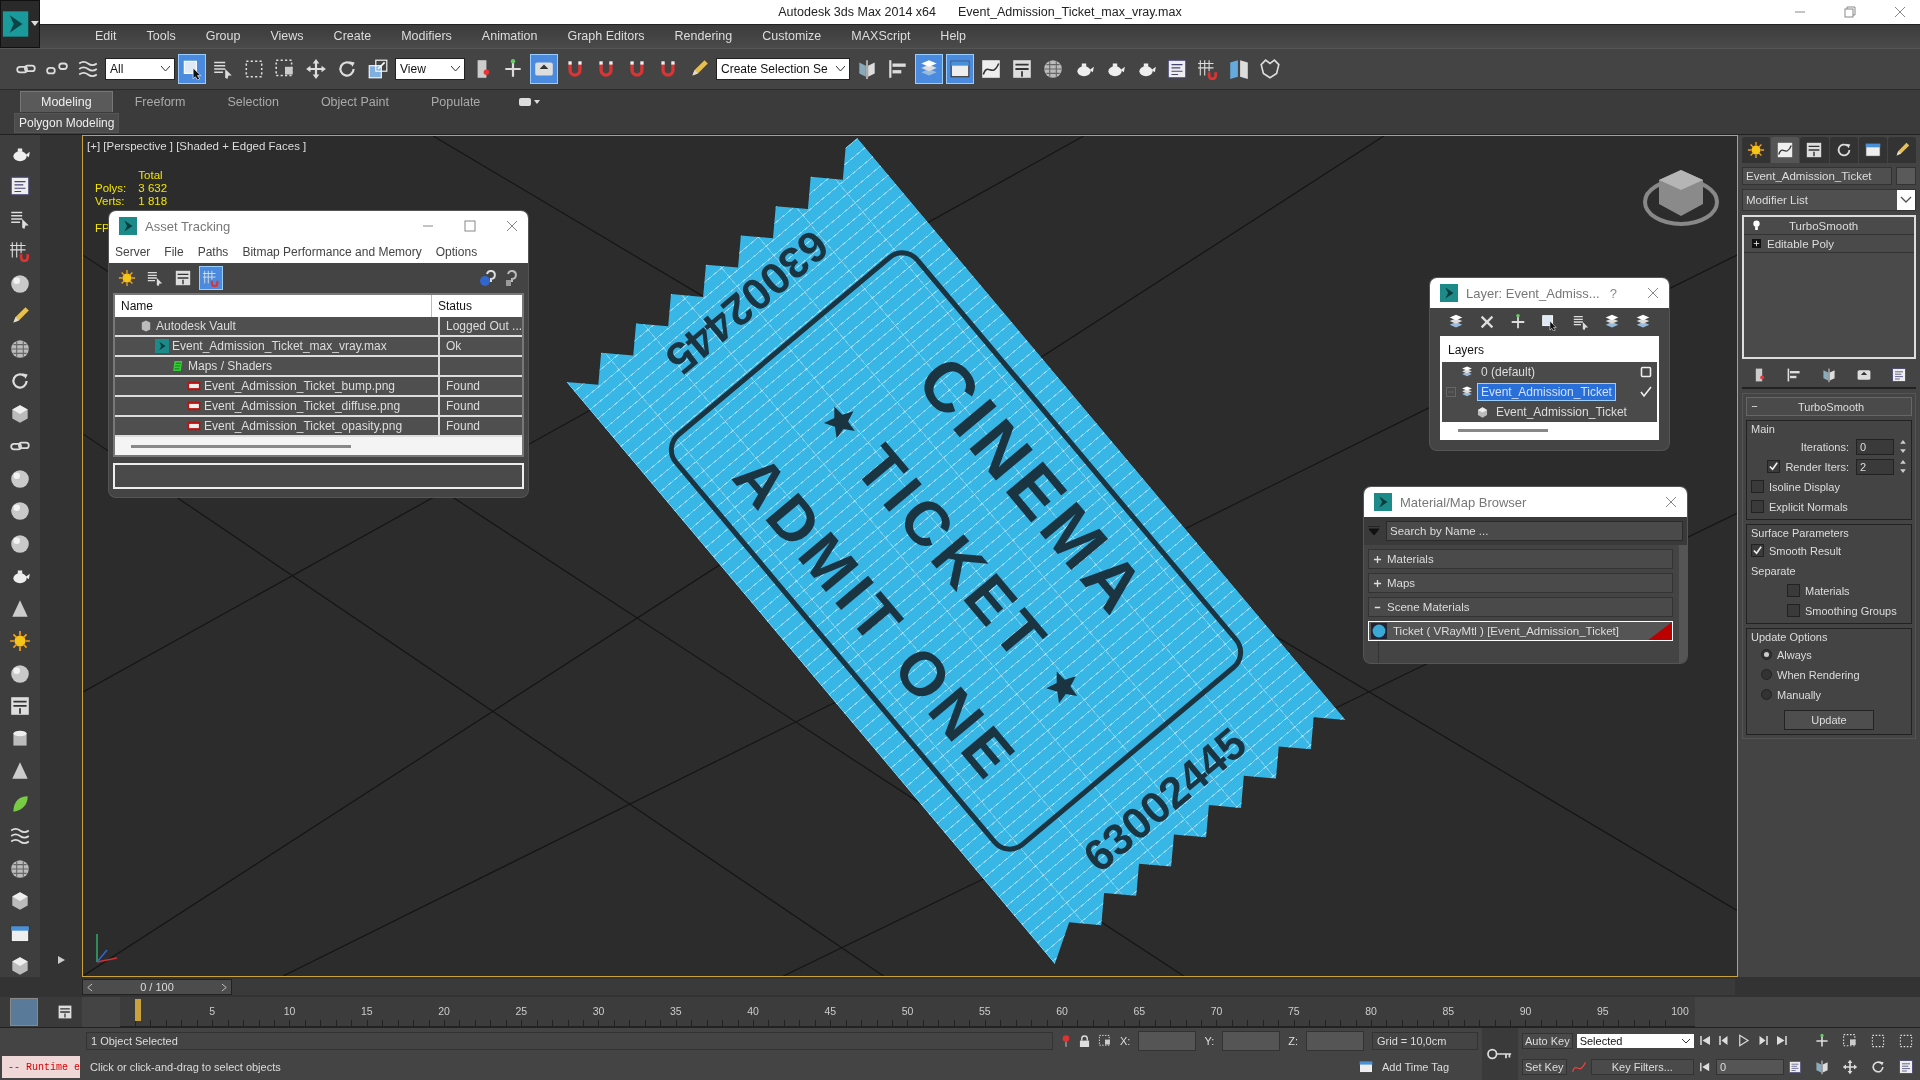  Describe the element at coordinates (1756, 150) in the screenshot. I see `burst-icon` at that location.